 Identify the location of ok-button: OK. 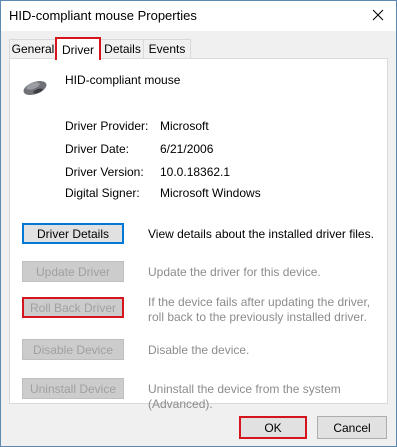
(273, 427).